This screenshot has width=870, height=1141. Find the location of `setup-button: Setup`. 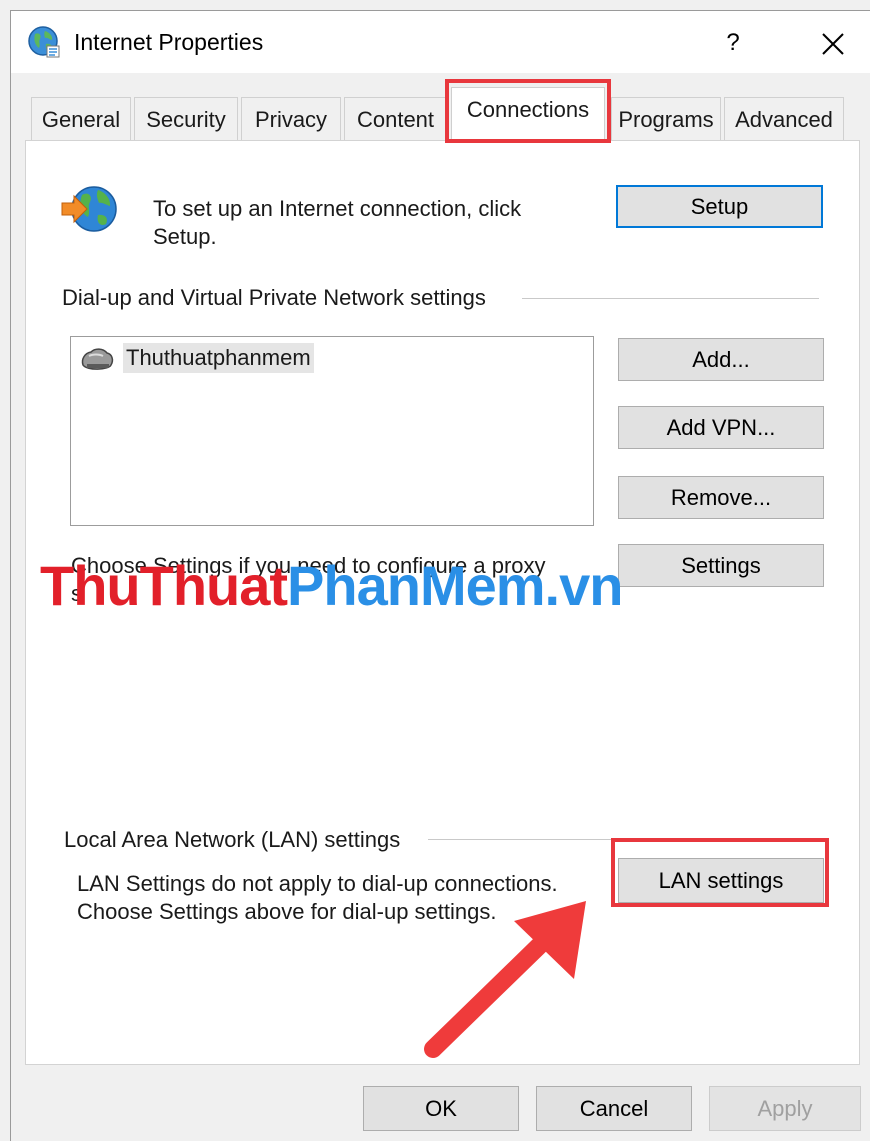

setup-button: Setup is located at coordinates (719, 206).